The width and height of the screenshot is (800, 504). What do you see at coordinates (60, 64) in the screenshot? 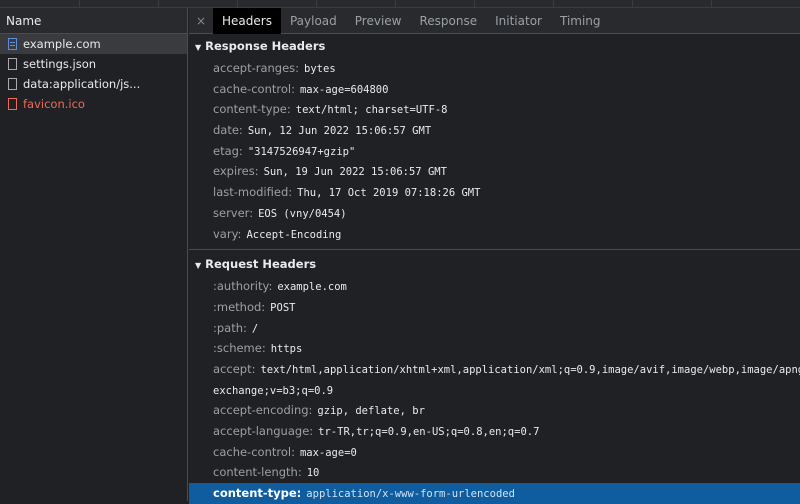
I see `request-name: settings.json` at bounding box center [60, 64].